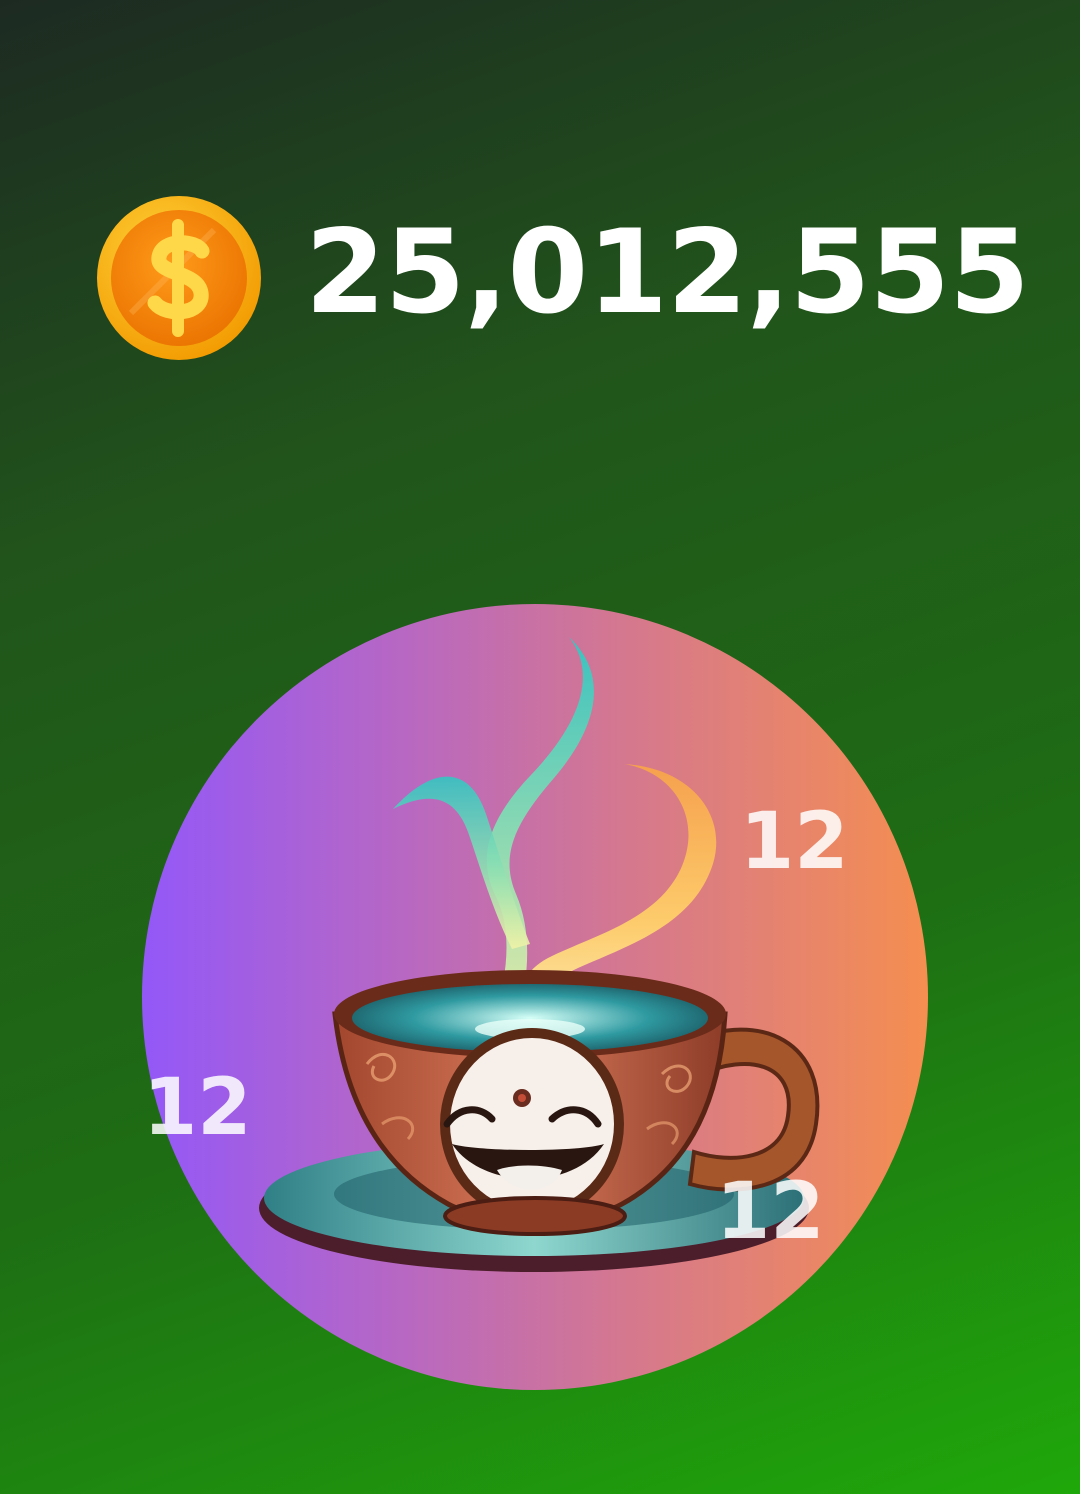 This screenshot has height=1494, width=1080. I want to click on coin-balance: 25,012,555, so click(667, 272).